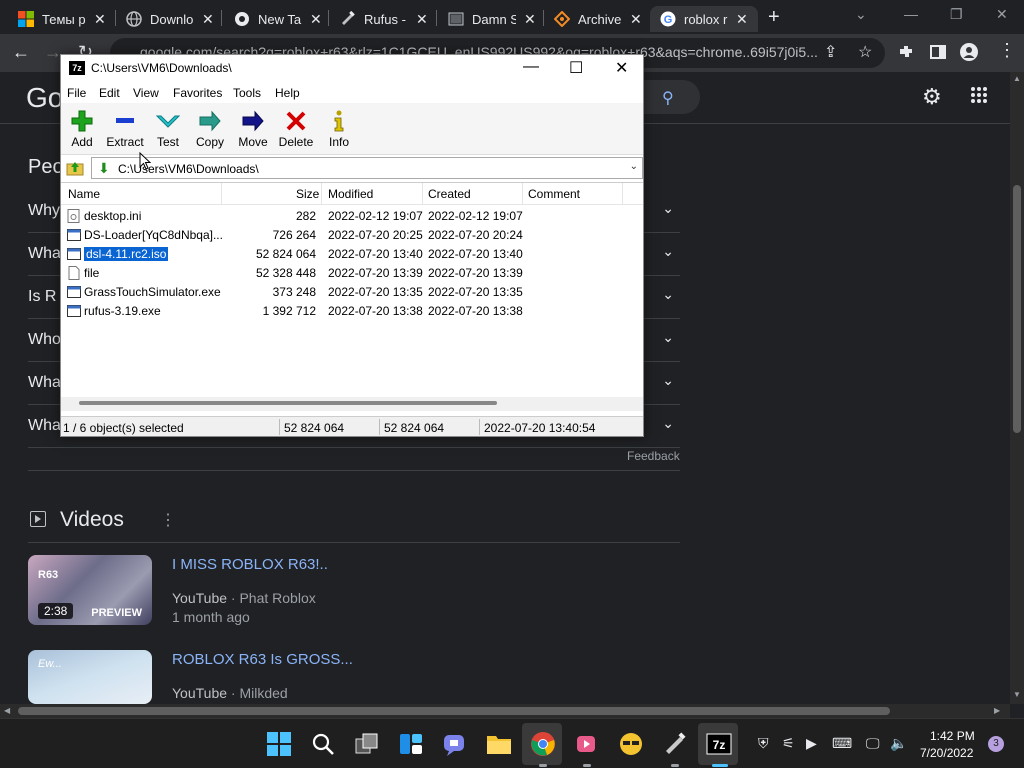 The image size is (1024, 768). What do you see at coordinates (125, 128) in the screenshot?
I see `extract-button: Extract` at bounding box center [125, 128].